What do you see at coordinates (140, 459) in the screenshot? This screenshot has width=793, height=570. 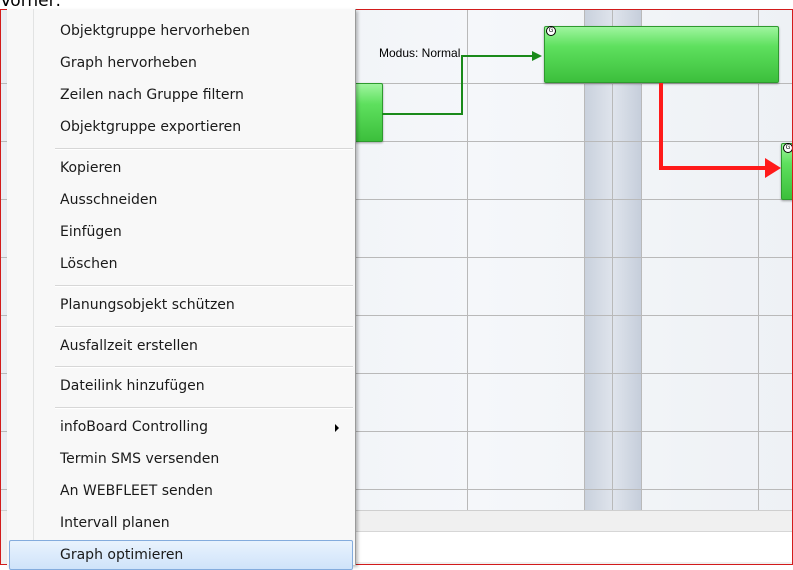 I see `menu-item-label: Termin SMS versenden` at bounding box center [140, 459].